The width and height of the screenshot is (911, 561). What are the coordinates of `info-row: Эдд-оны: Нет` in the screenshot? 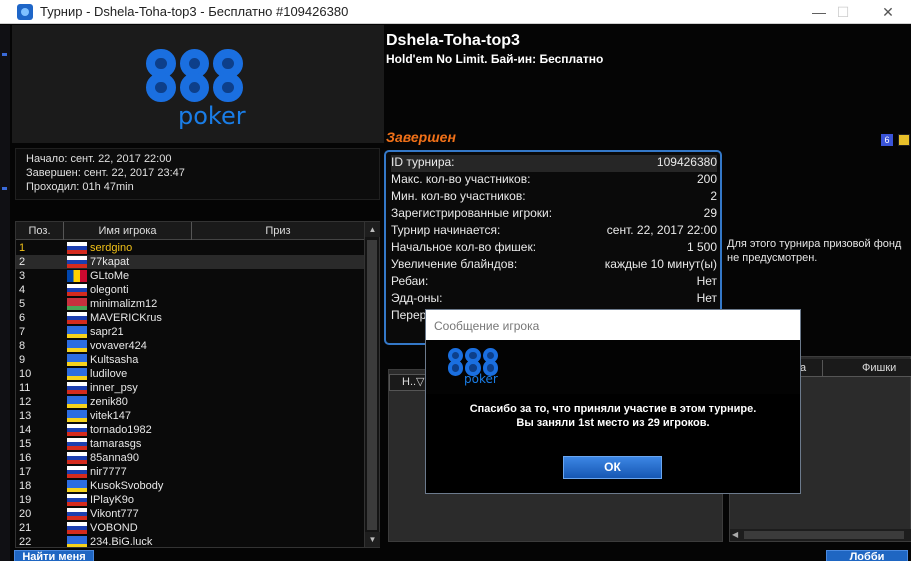 It's located at (554, 299).